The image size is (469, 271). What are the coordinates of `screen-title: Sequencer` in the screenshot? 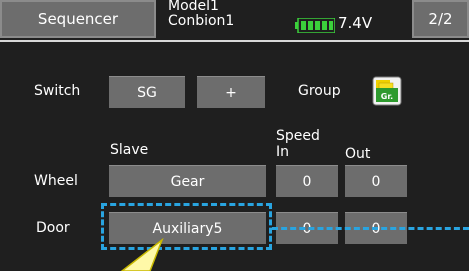 It's located at (78, 19).